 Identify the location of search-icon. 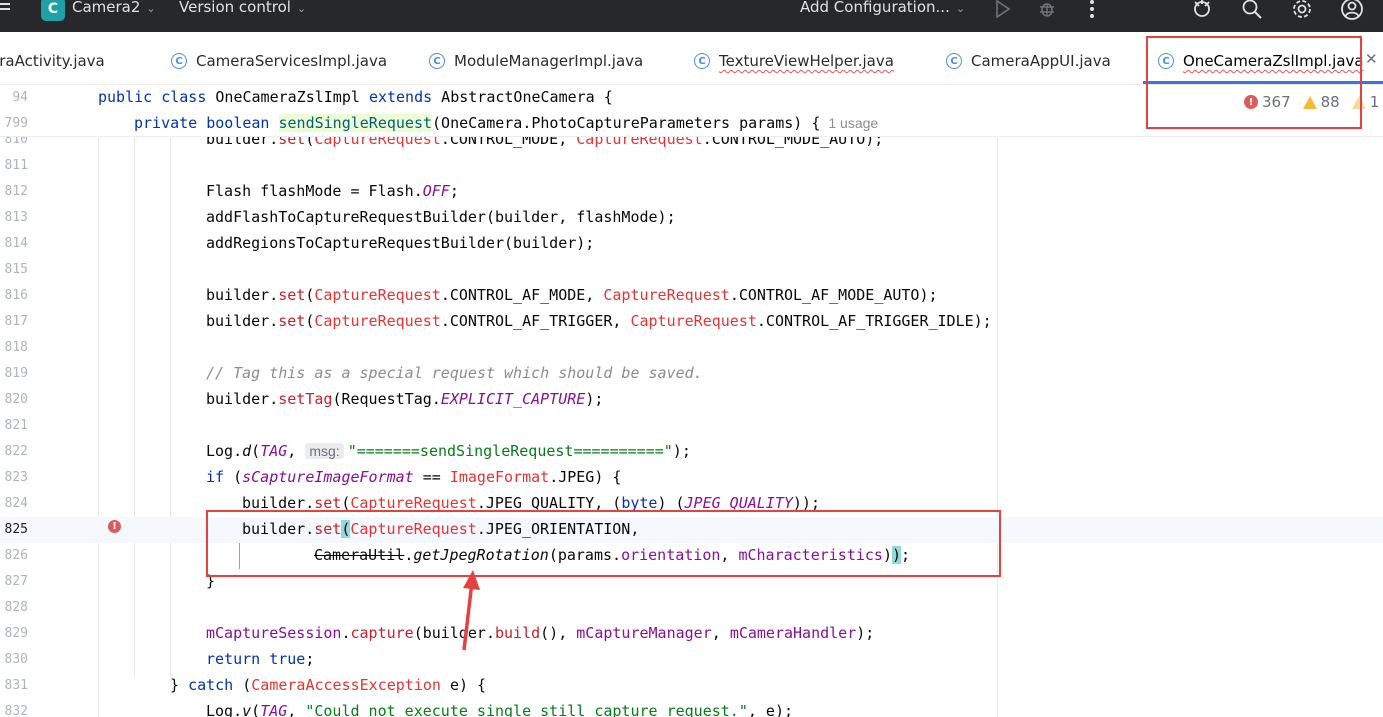
(1252, 10).